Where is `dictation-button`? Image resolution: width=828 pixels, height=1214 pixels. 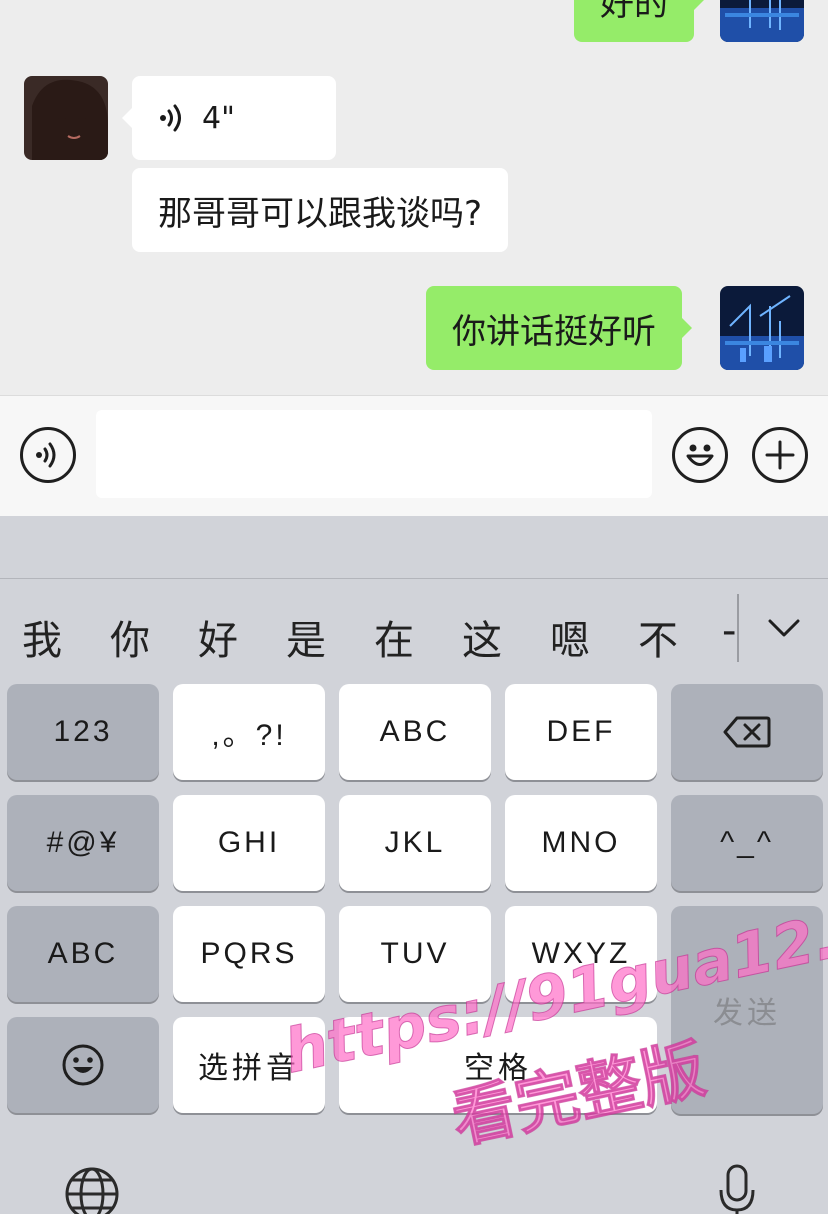 dictation-button is located at coordinates (737, 1188).